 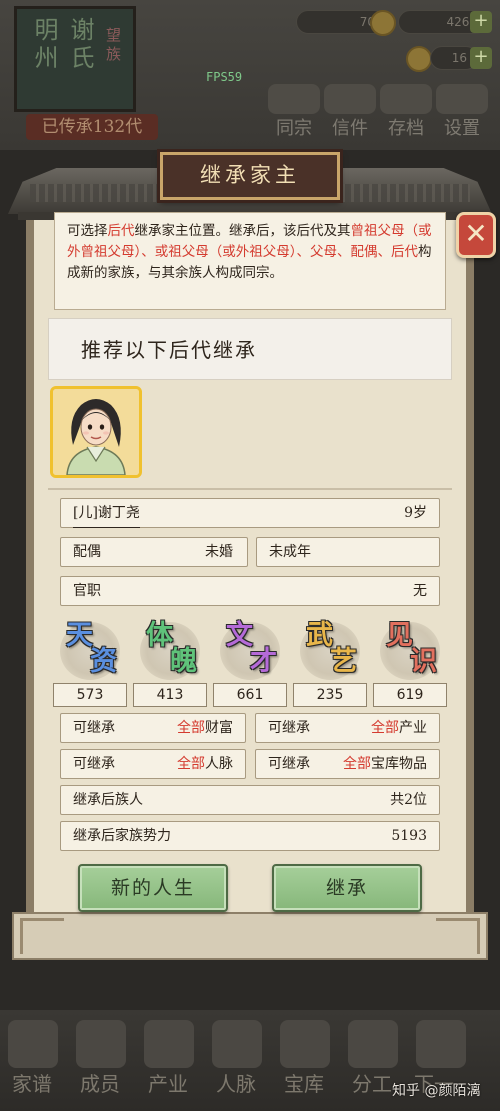 I want to click on portrait-icon, so click(x=96, y=432).